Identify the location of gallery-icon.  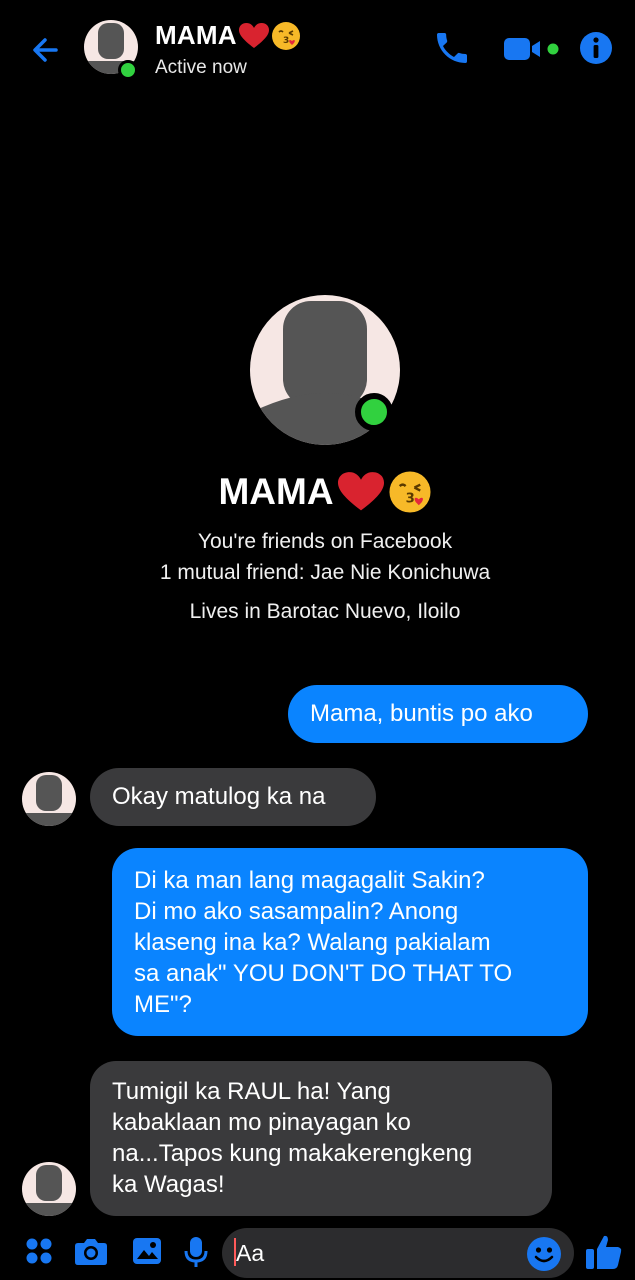
(147, 1251).